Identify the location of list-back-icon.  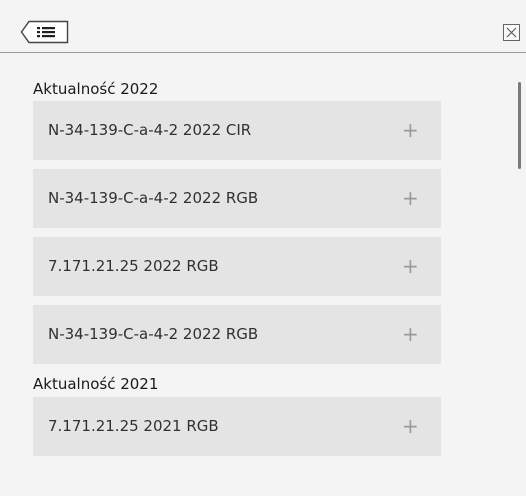
(44, 32).